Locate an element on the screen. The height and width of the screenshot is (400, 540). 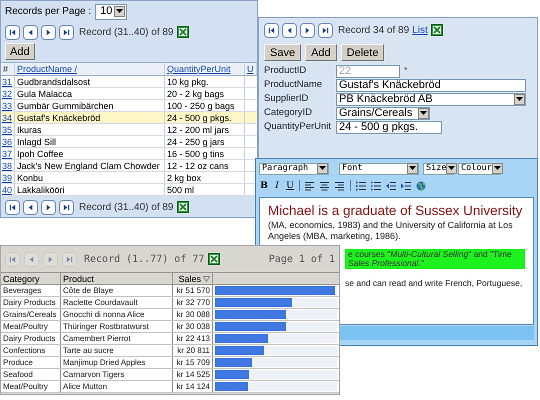
table-cell: Alice Mutton is located at coordinates (85, 386).